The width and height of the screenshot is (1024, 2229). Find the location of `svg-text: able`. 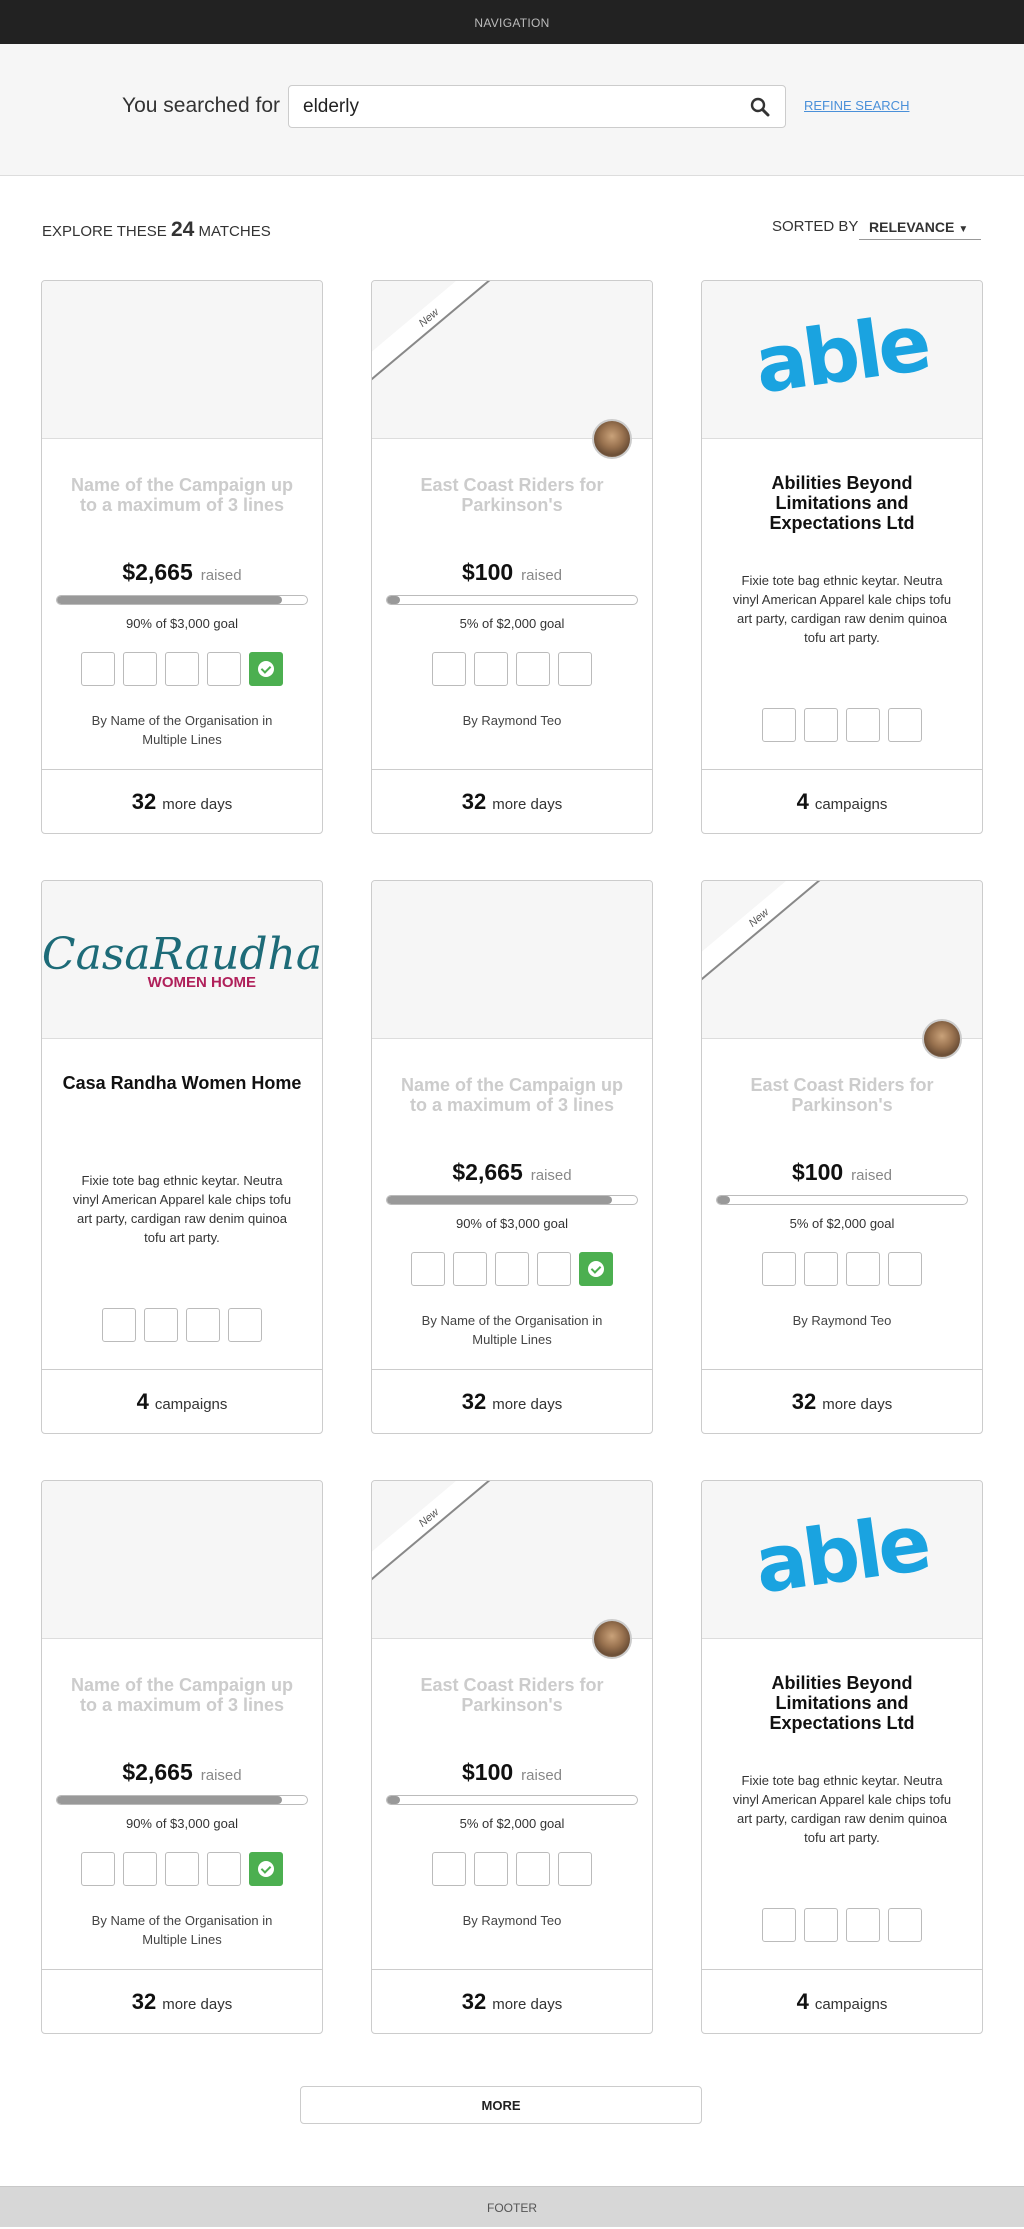

svg-text: able is located at coordinates (842, 354).